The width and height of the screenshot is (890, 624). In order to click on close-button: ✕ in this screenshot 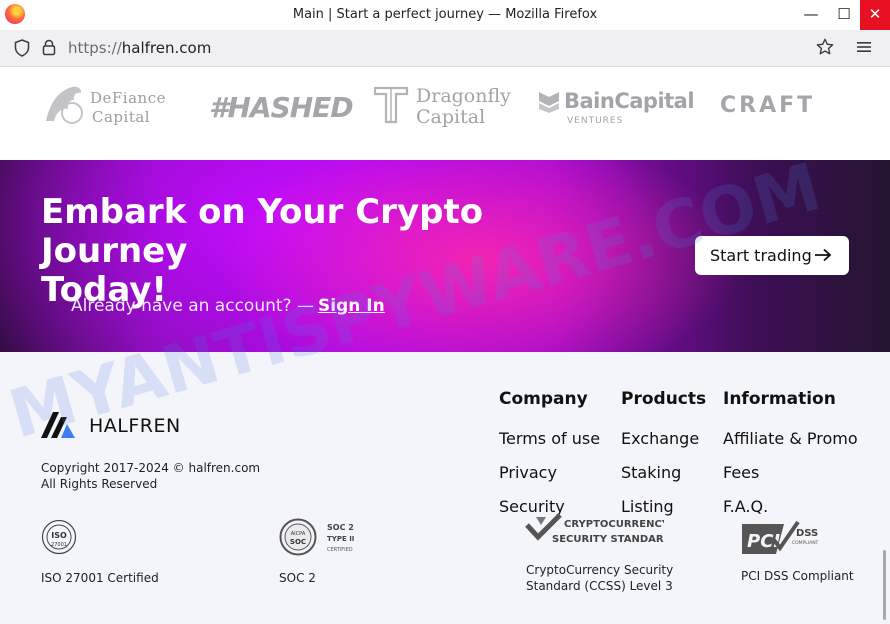, I will do `click(875, 15)`.